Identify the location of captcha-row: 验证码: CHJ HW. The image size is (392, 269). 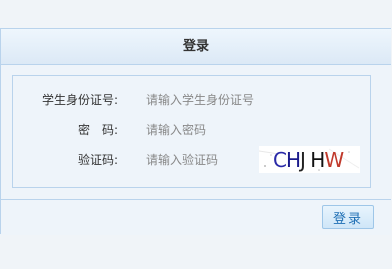
(191, 159).